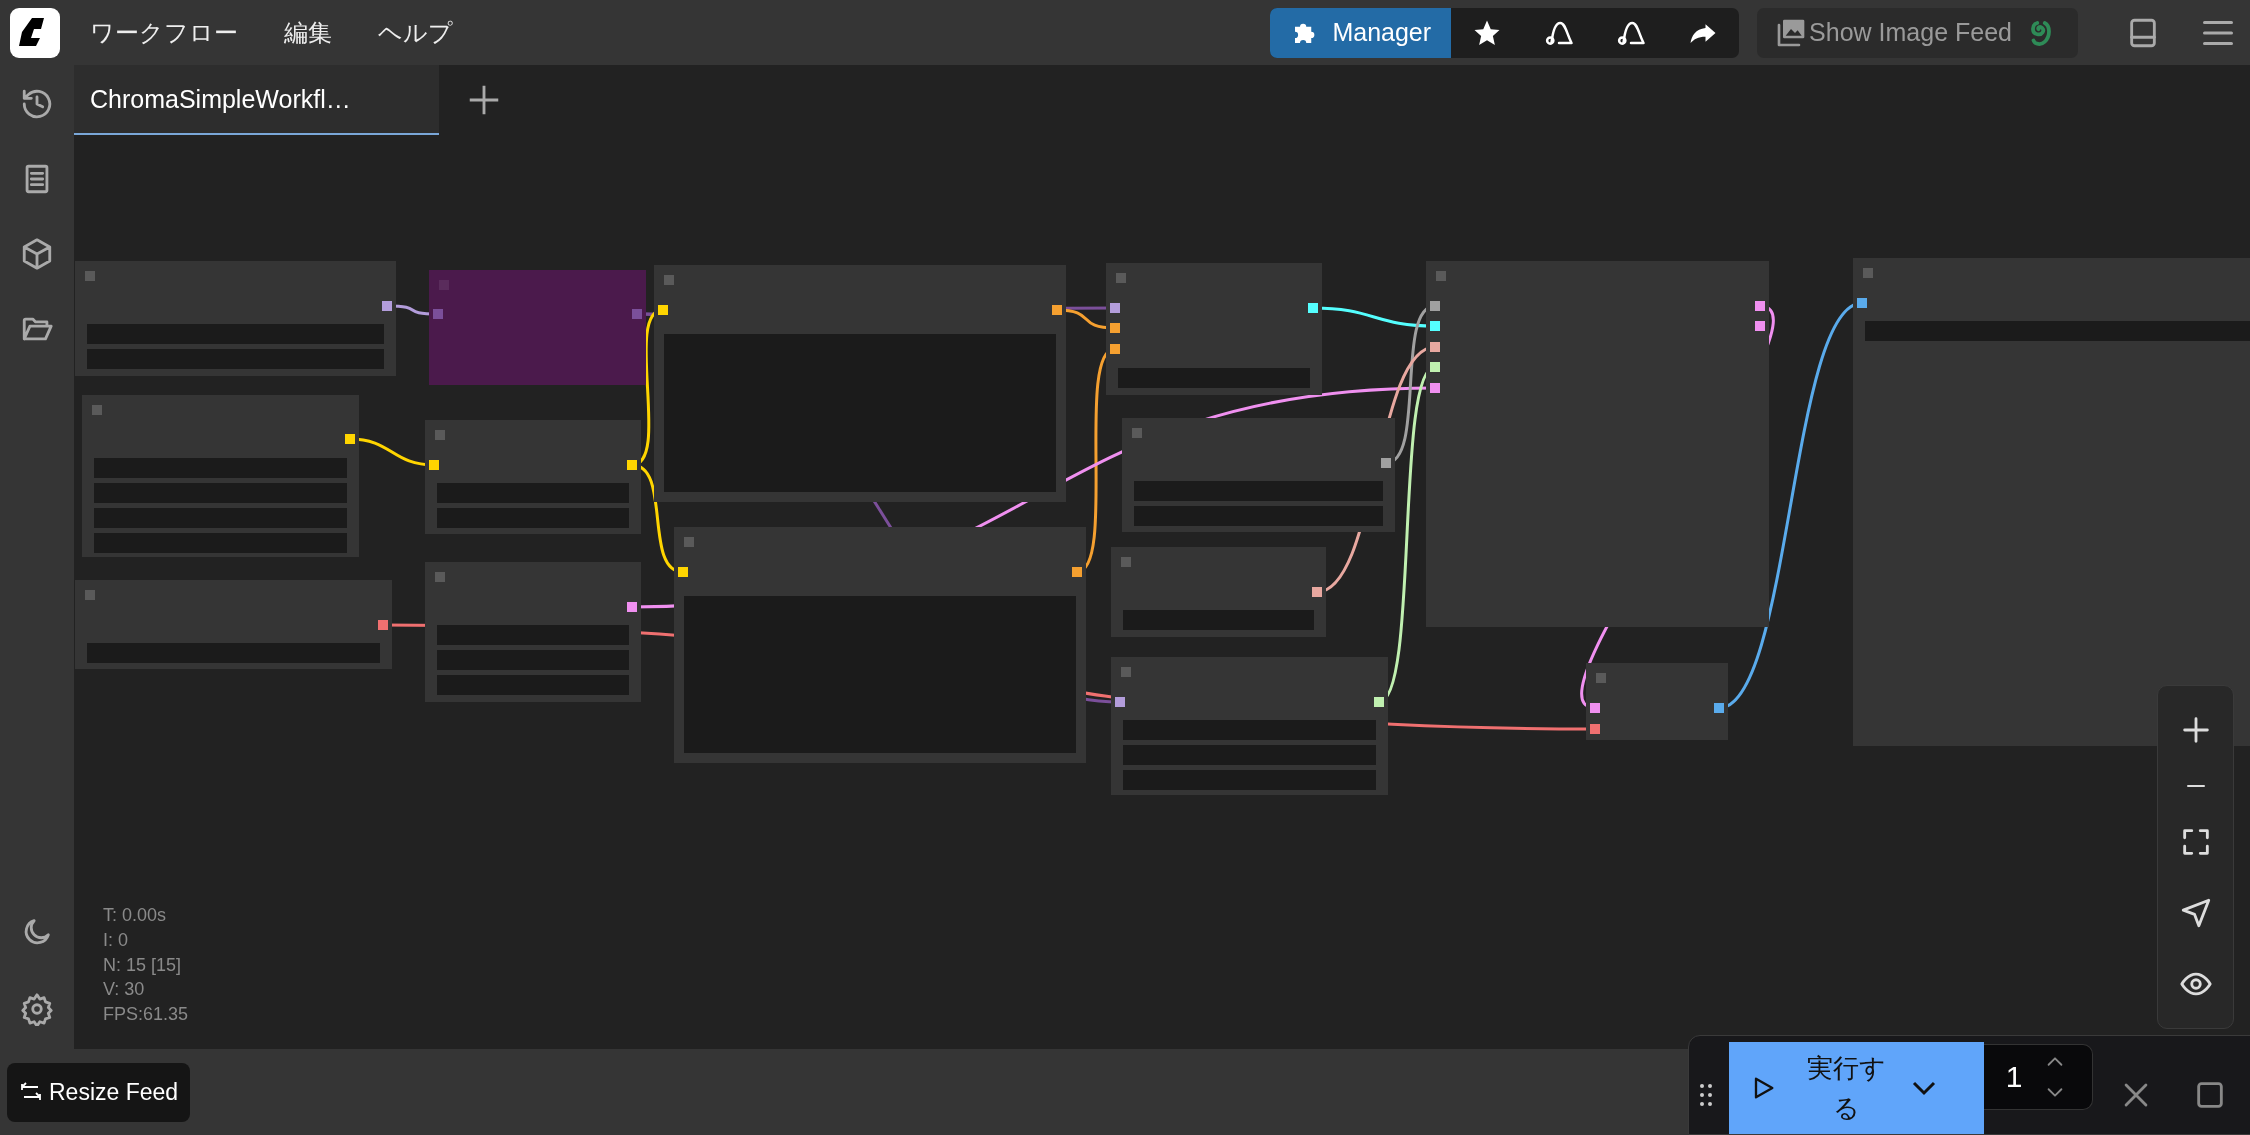 This screenshot has width=2250, height=1135. I want to click on manager-button: Manager, so click(1361, 32).